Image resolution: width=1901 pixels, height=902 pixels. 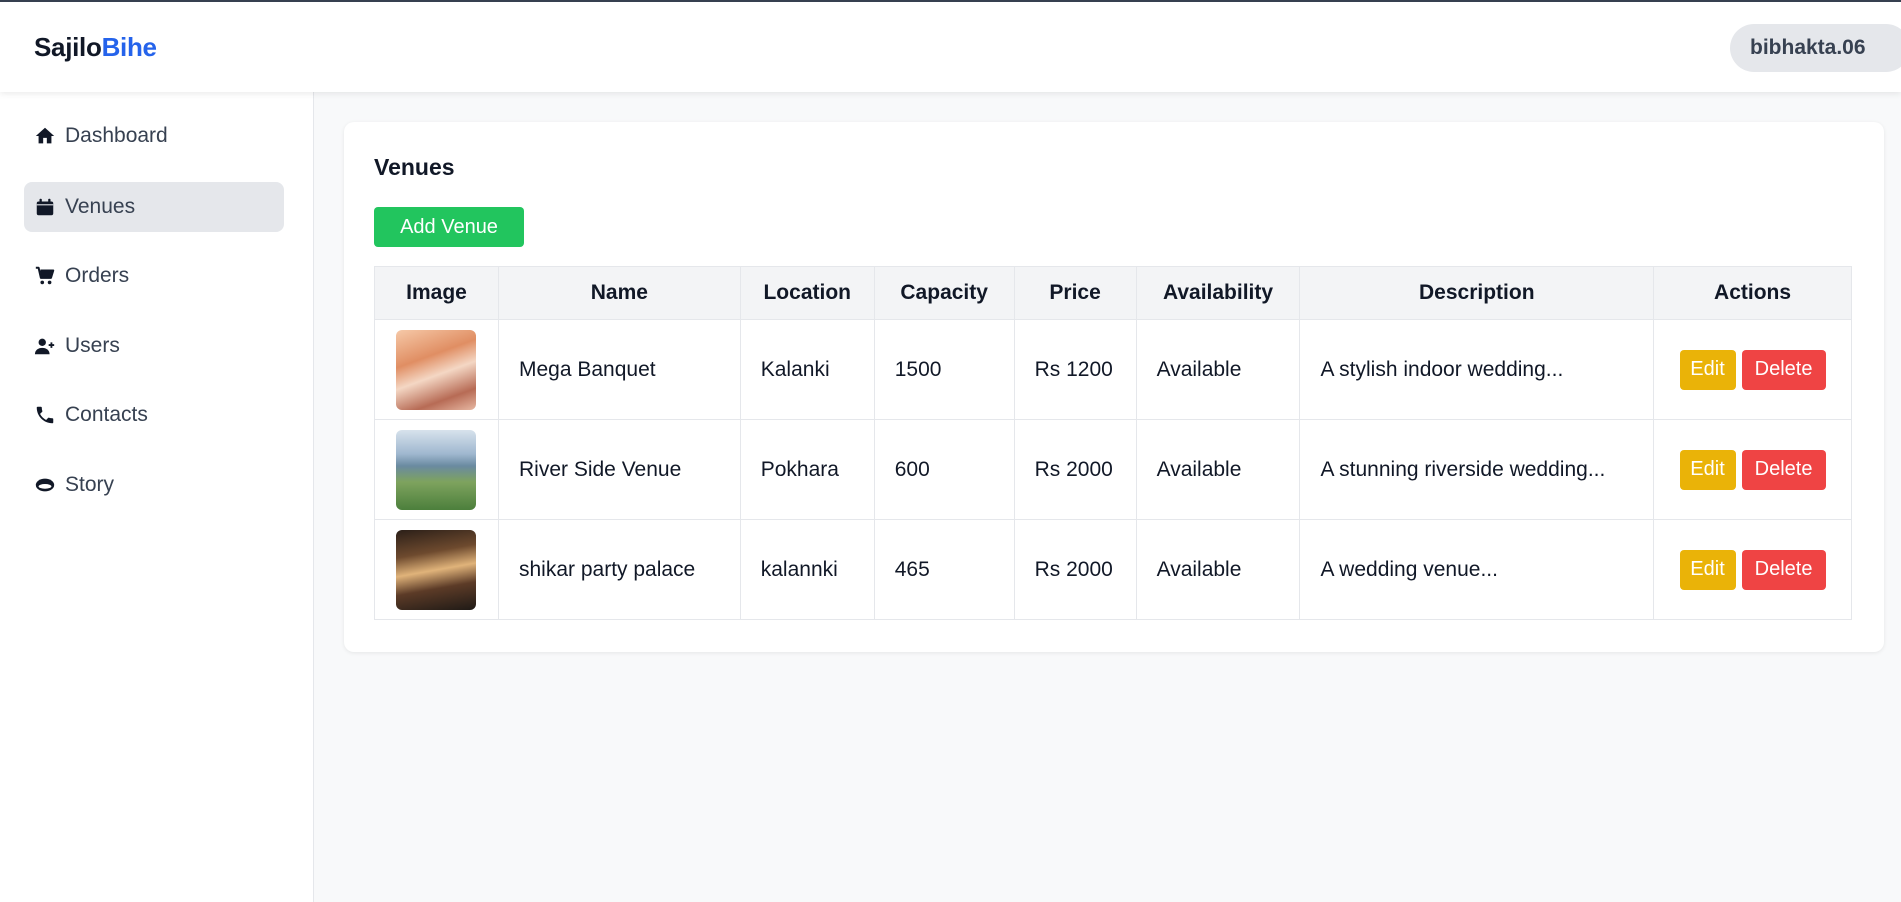 What do you see at coordinates (45, 276) in the screenshot?
I see `cart-icon` at bounding box center [45, 276].